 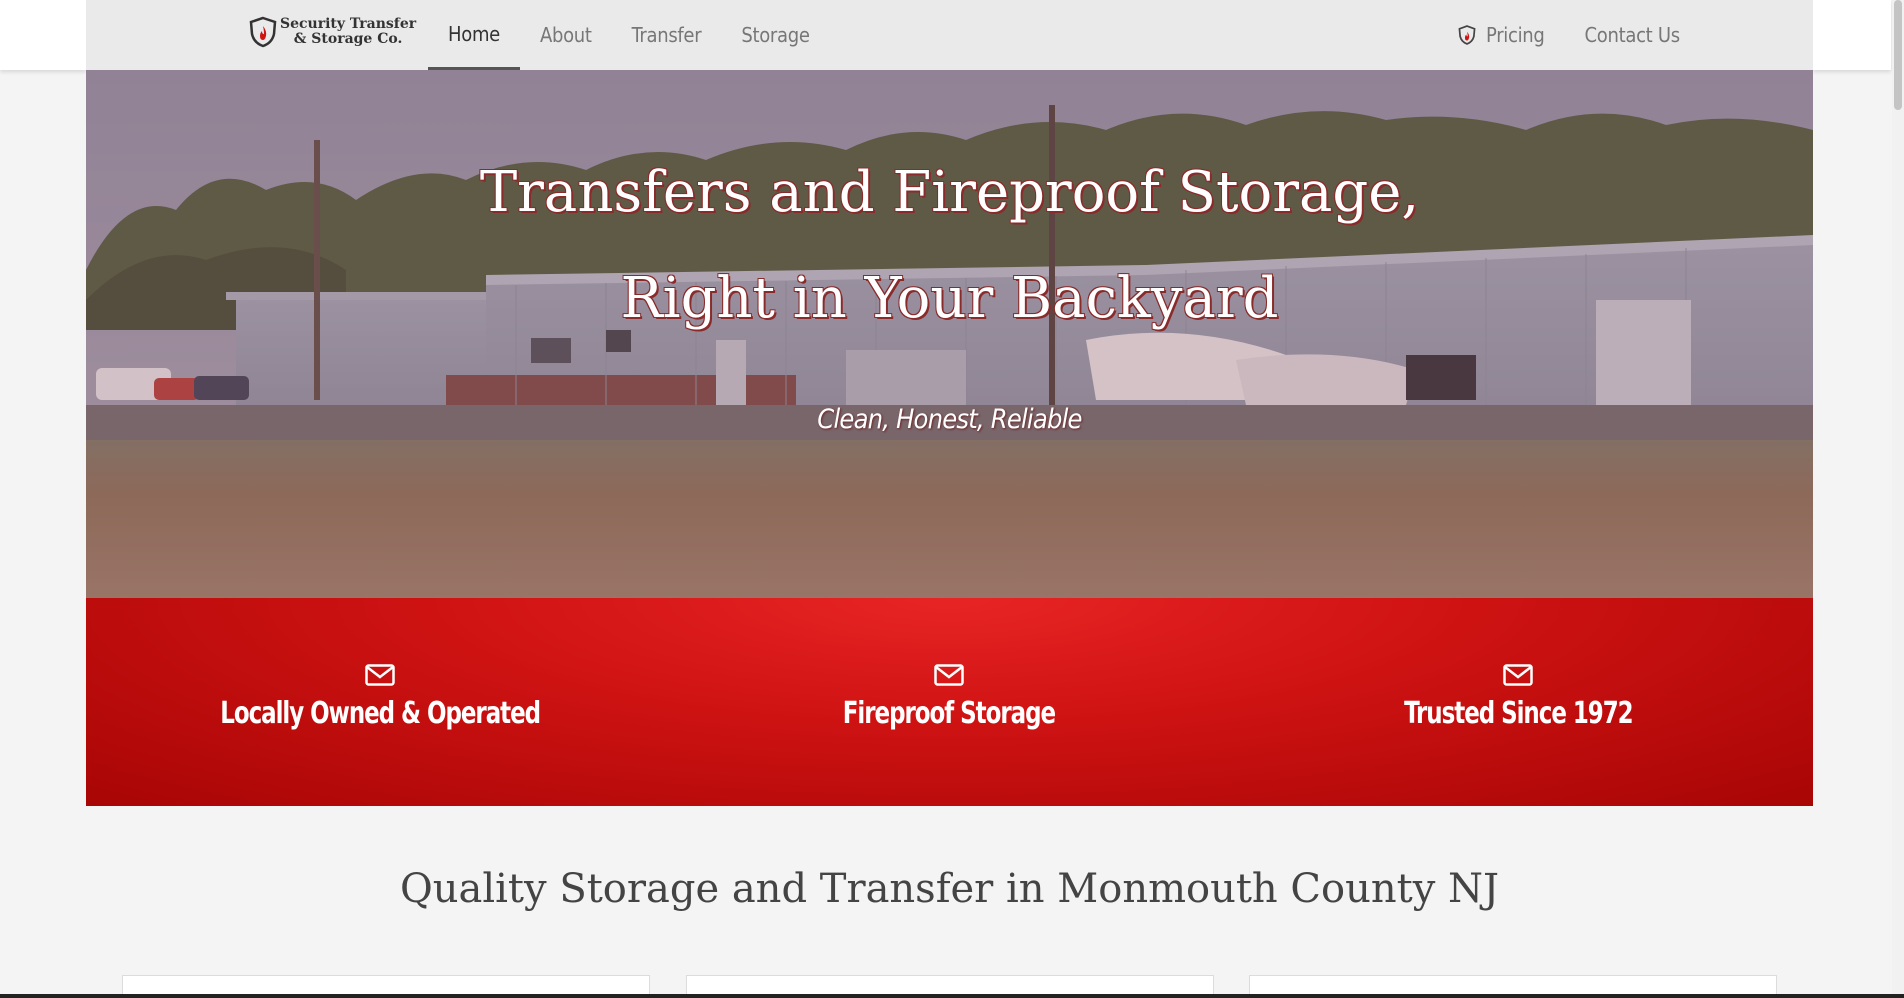 I want to click on feature-label: Fireproof Storage, so click(x=949, y=713).